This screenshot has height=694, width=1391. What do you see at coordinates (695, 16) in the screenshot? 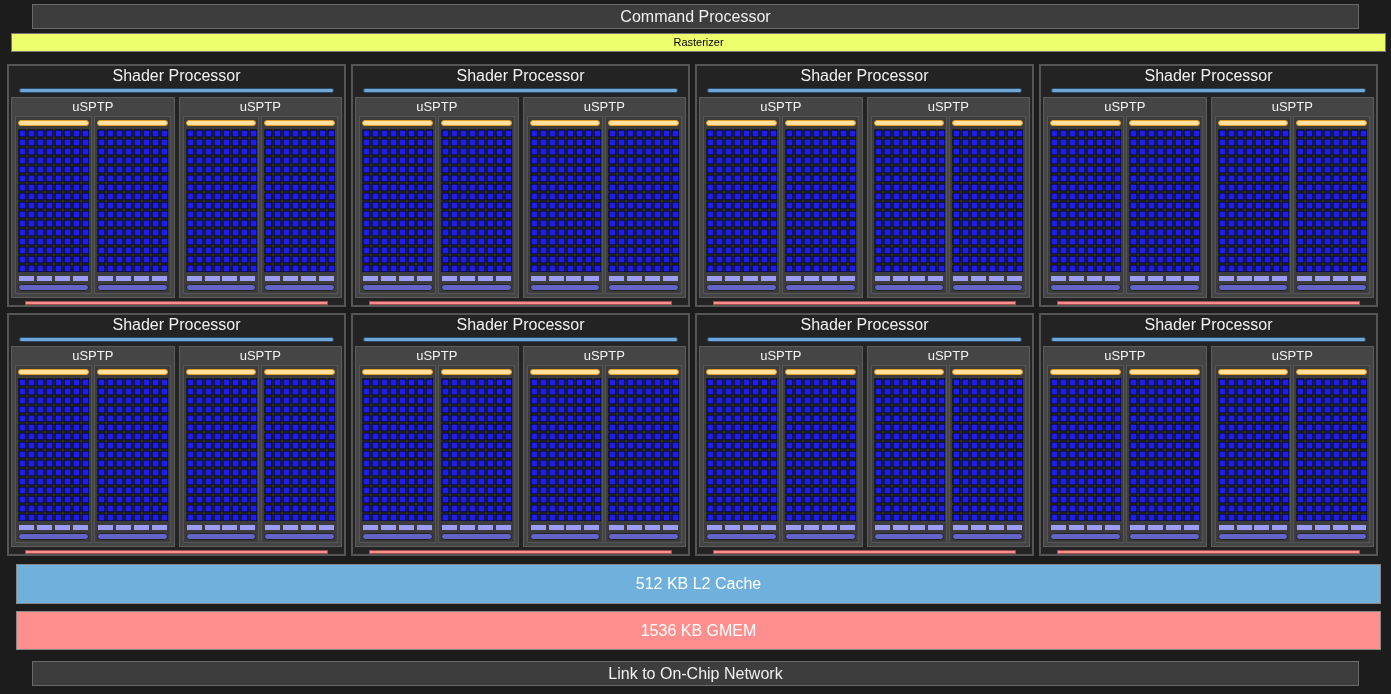
I see `command-processor-block: Command Processor` at bounding box center [695, 16].